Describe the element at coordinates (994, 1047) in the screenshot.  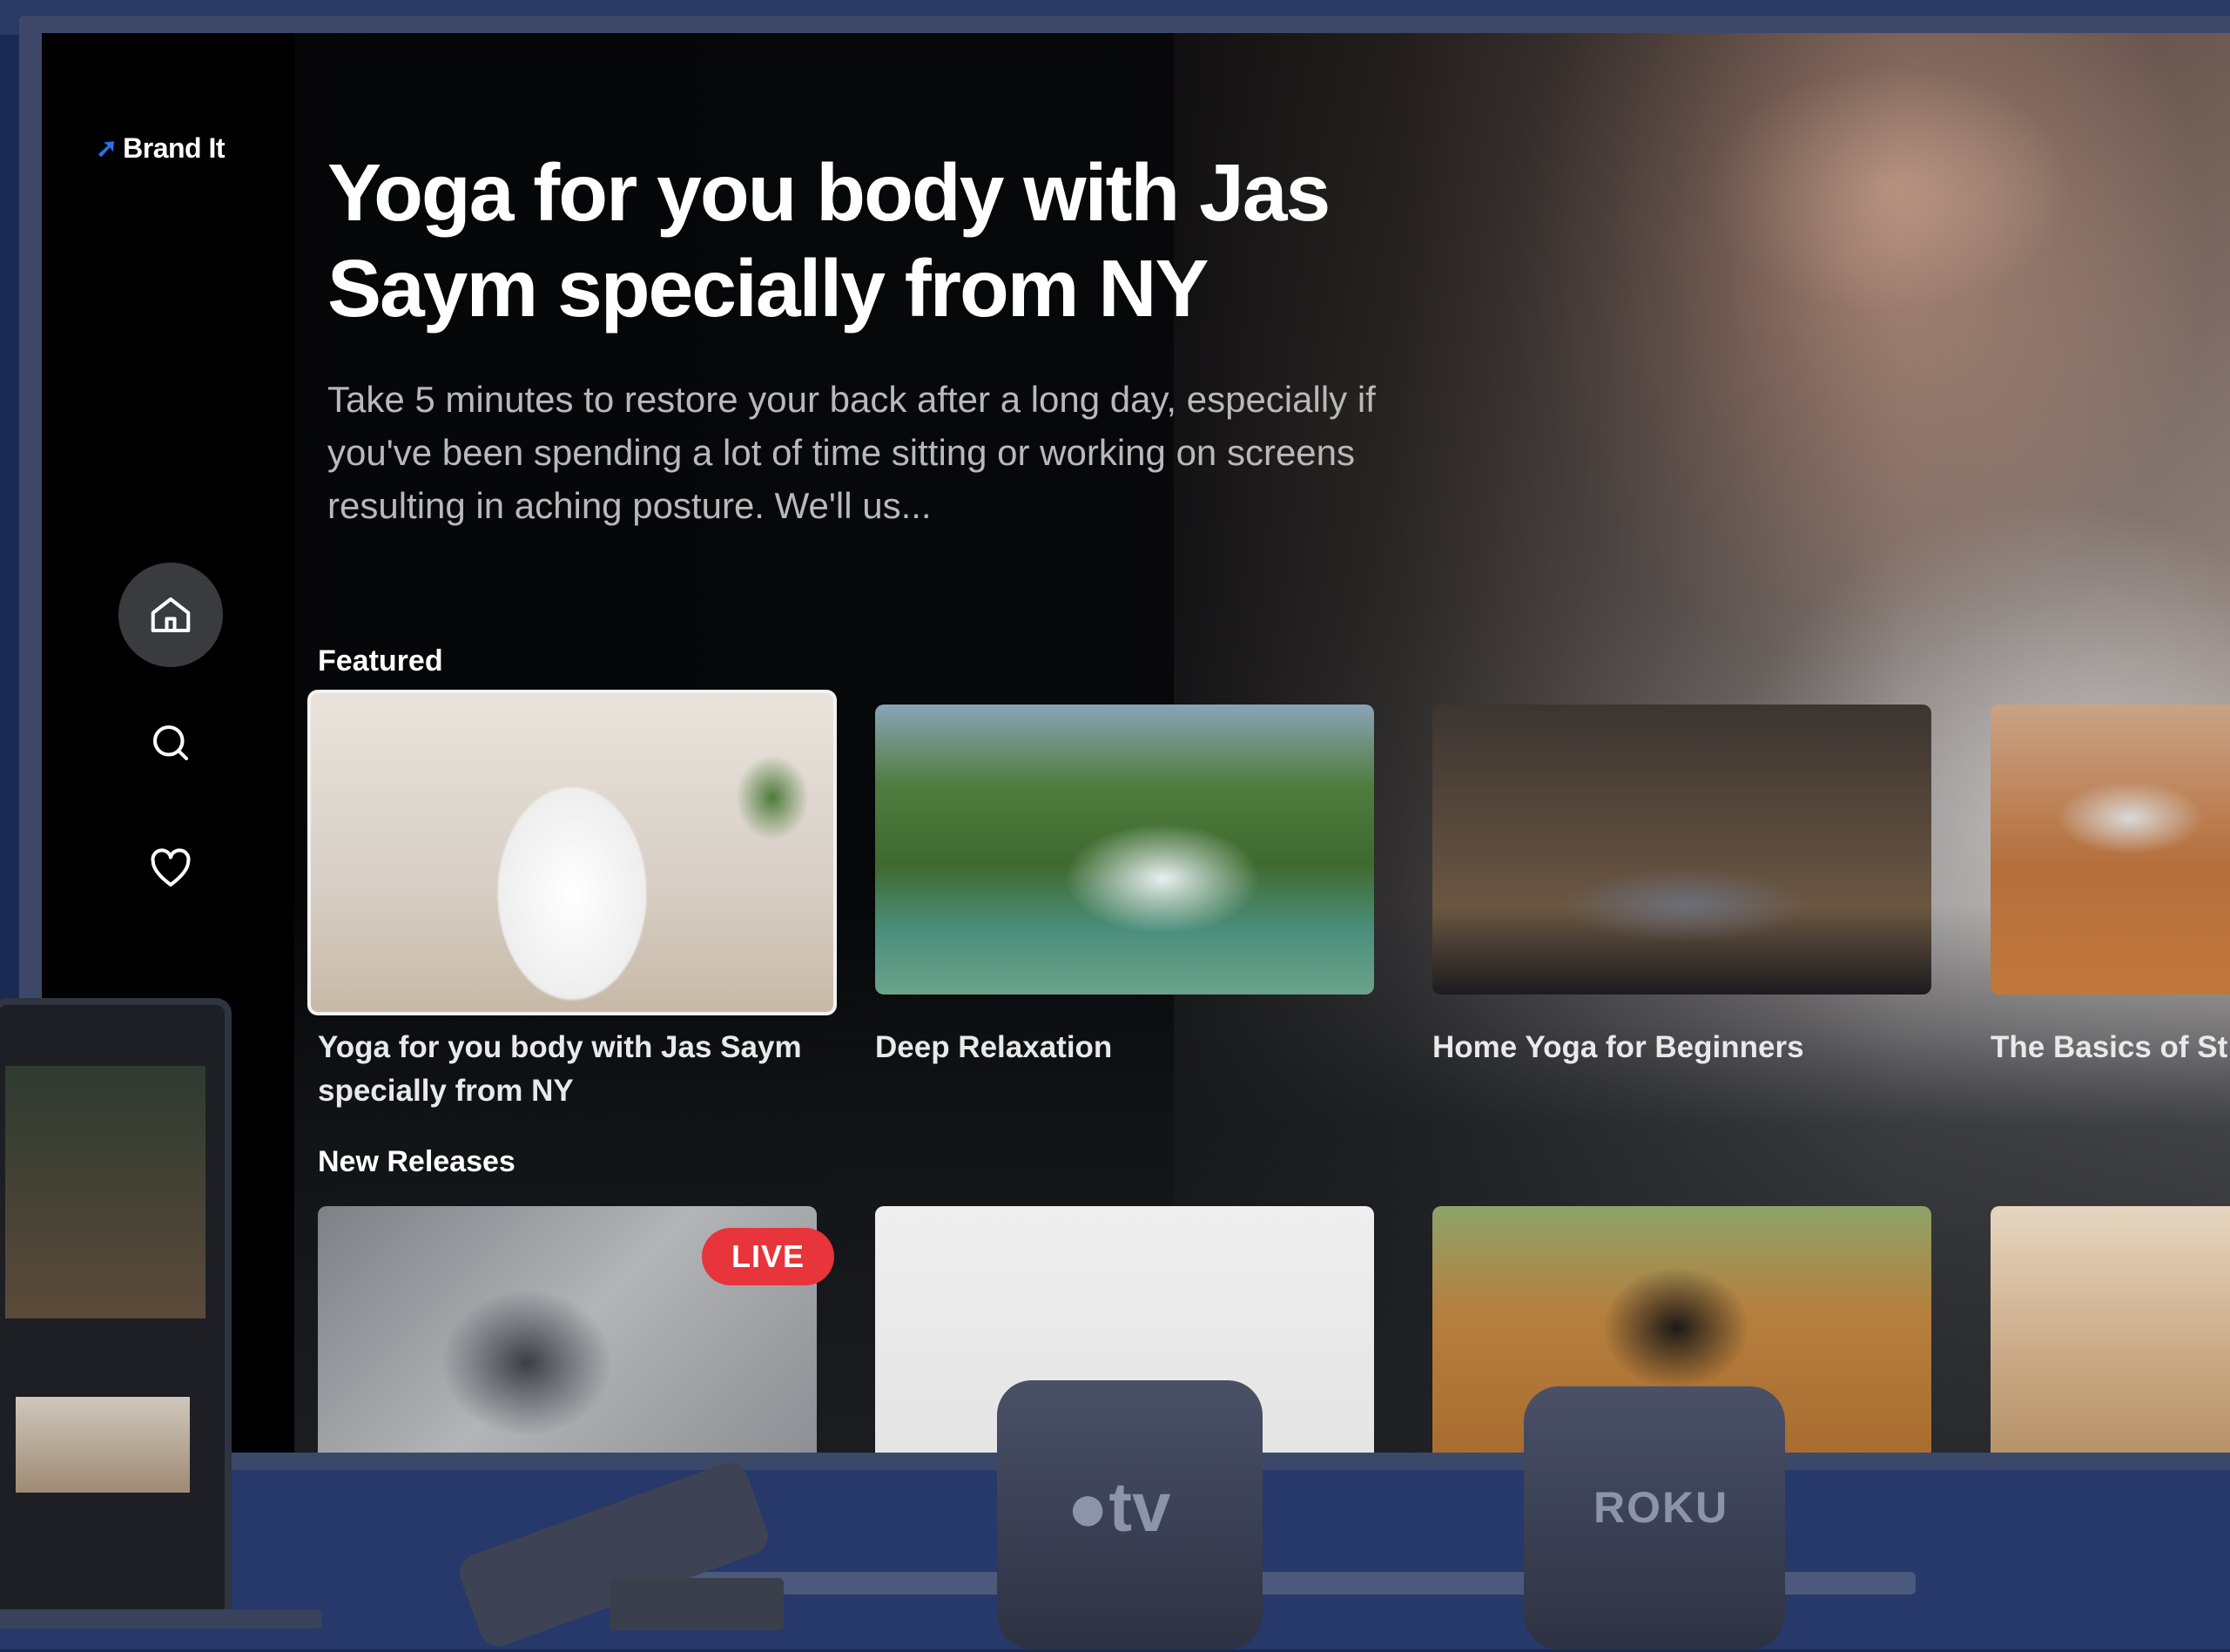
I see `featured-card-2-title: Deep Relaxation` at that location.